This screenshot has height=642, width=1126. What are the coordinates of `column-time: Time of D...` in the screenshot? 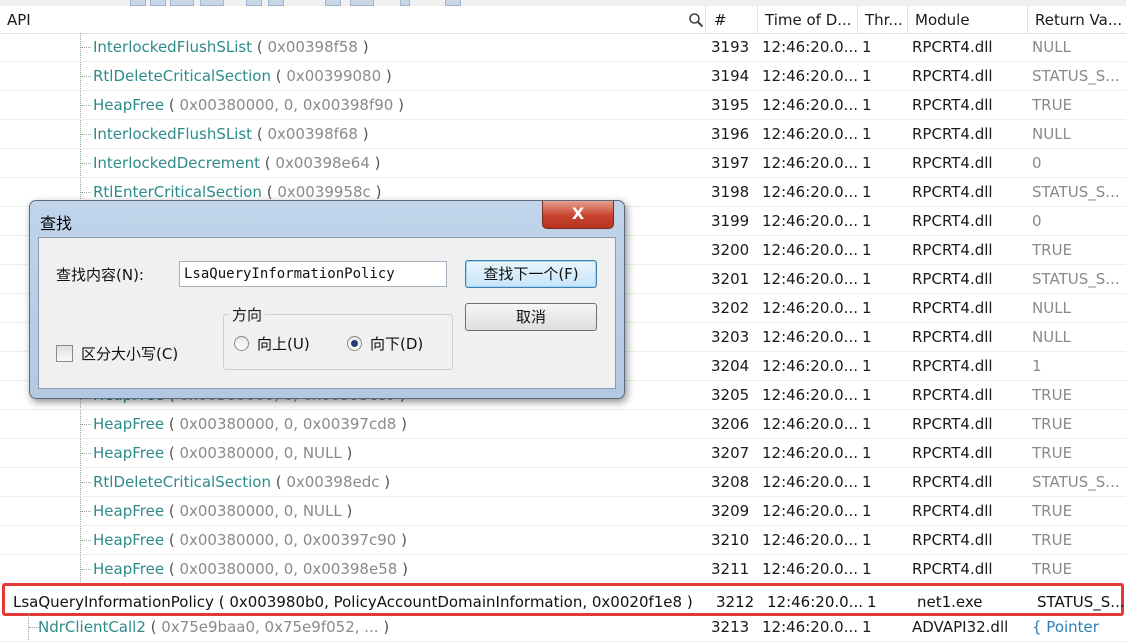 It's located at (808, 19).